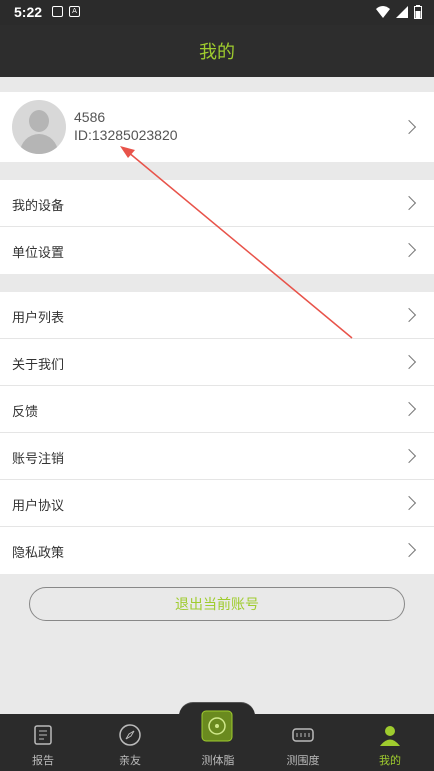  Describe the element at coordinates (38, 318) in the screenshot. I see `menu-item-label: 用户列表` at that location.